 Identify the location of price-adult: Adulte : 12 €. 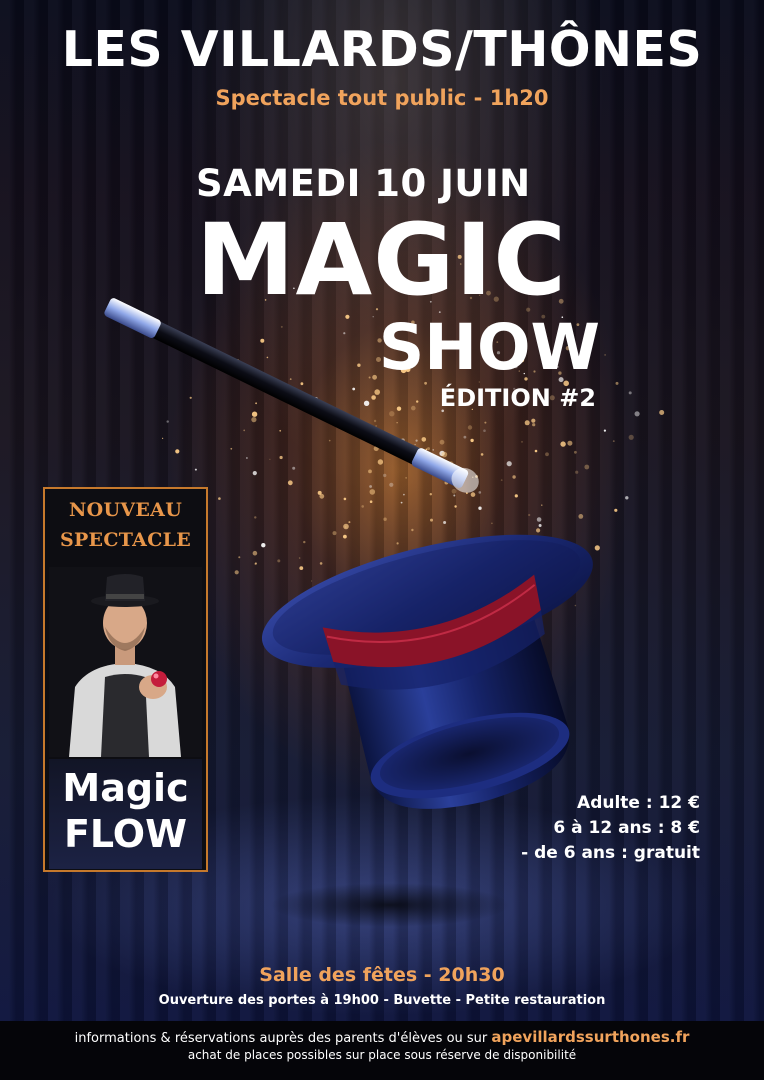
(638, 803).